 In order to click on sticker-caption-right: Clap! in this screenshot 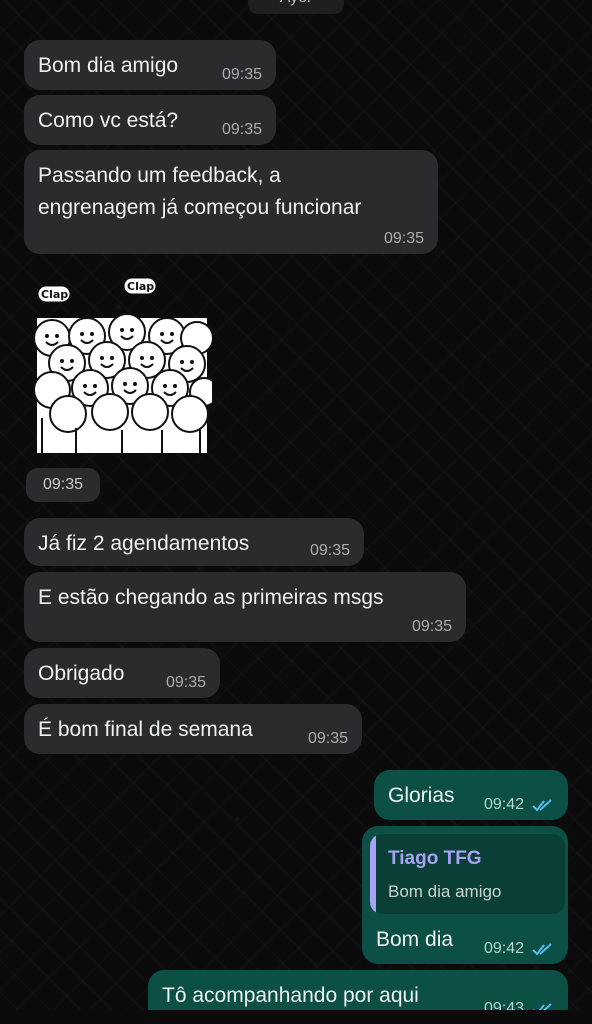, I will do `click(143, 286)`.